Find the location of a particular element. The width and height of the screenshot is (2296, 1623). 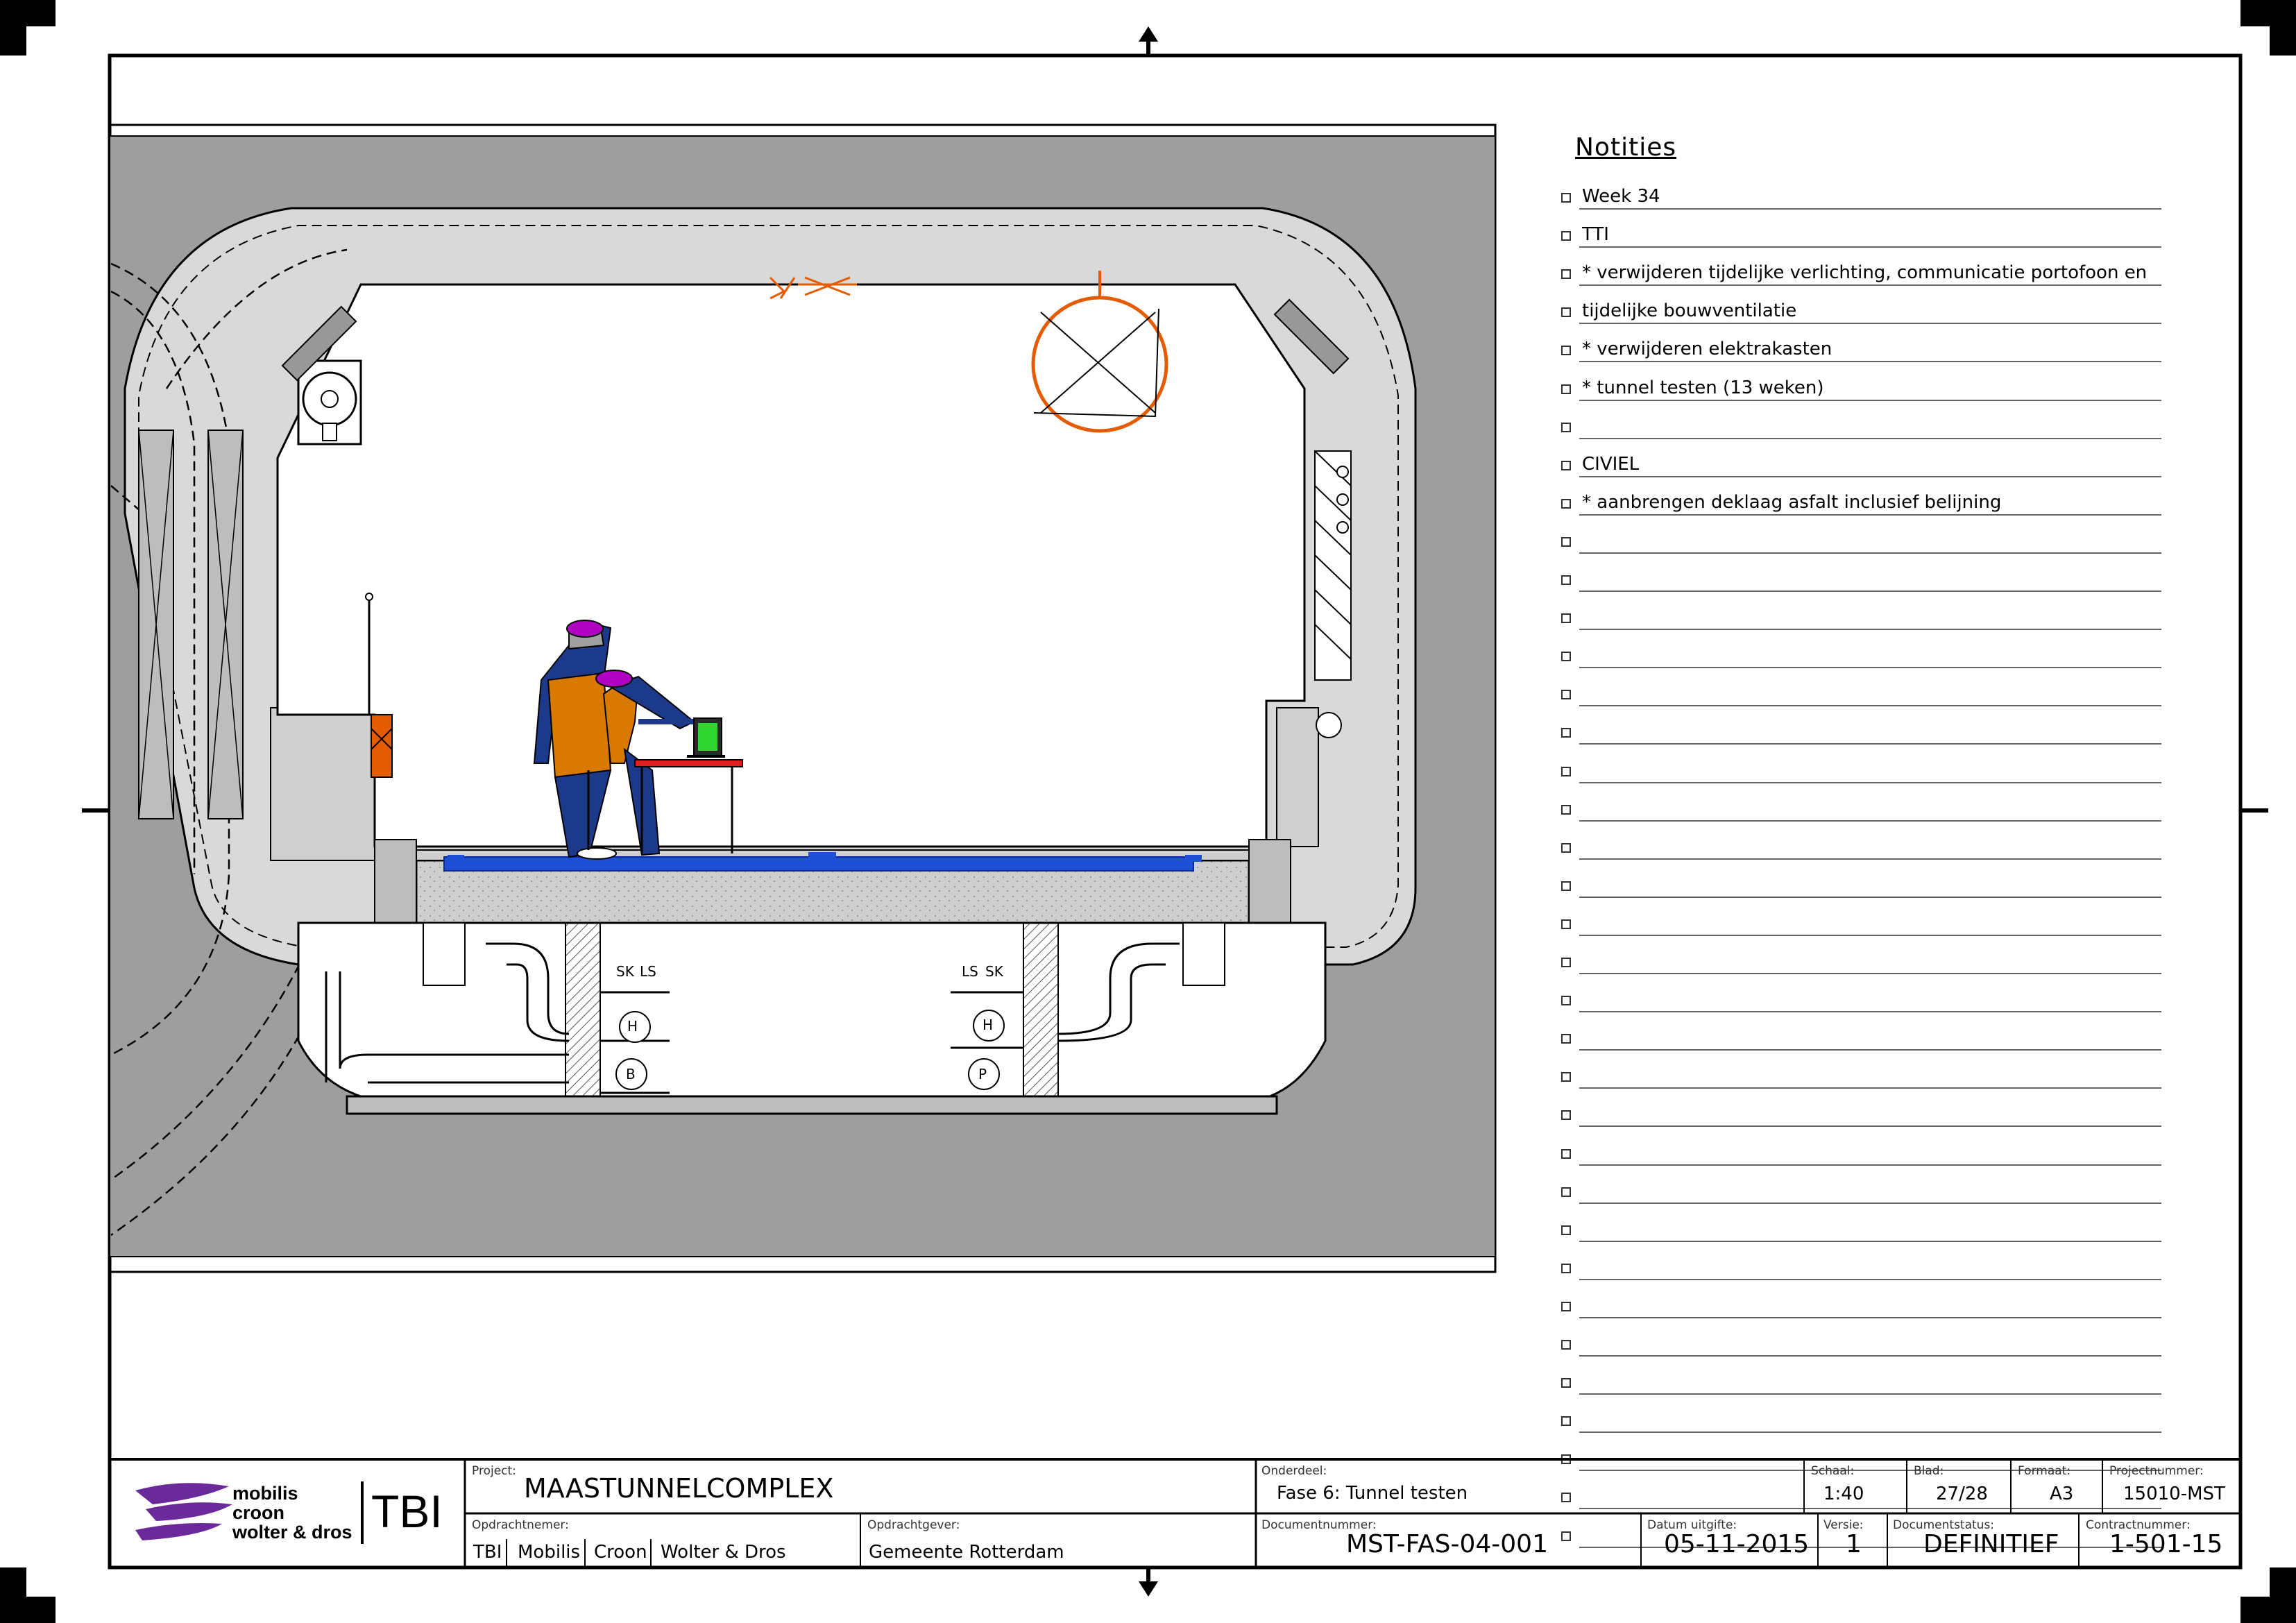

pump-label-p: P is located at coordinates (982, 1074).